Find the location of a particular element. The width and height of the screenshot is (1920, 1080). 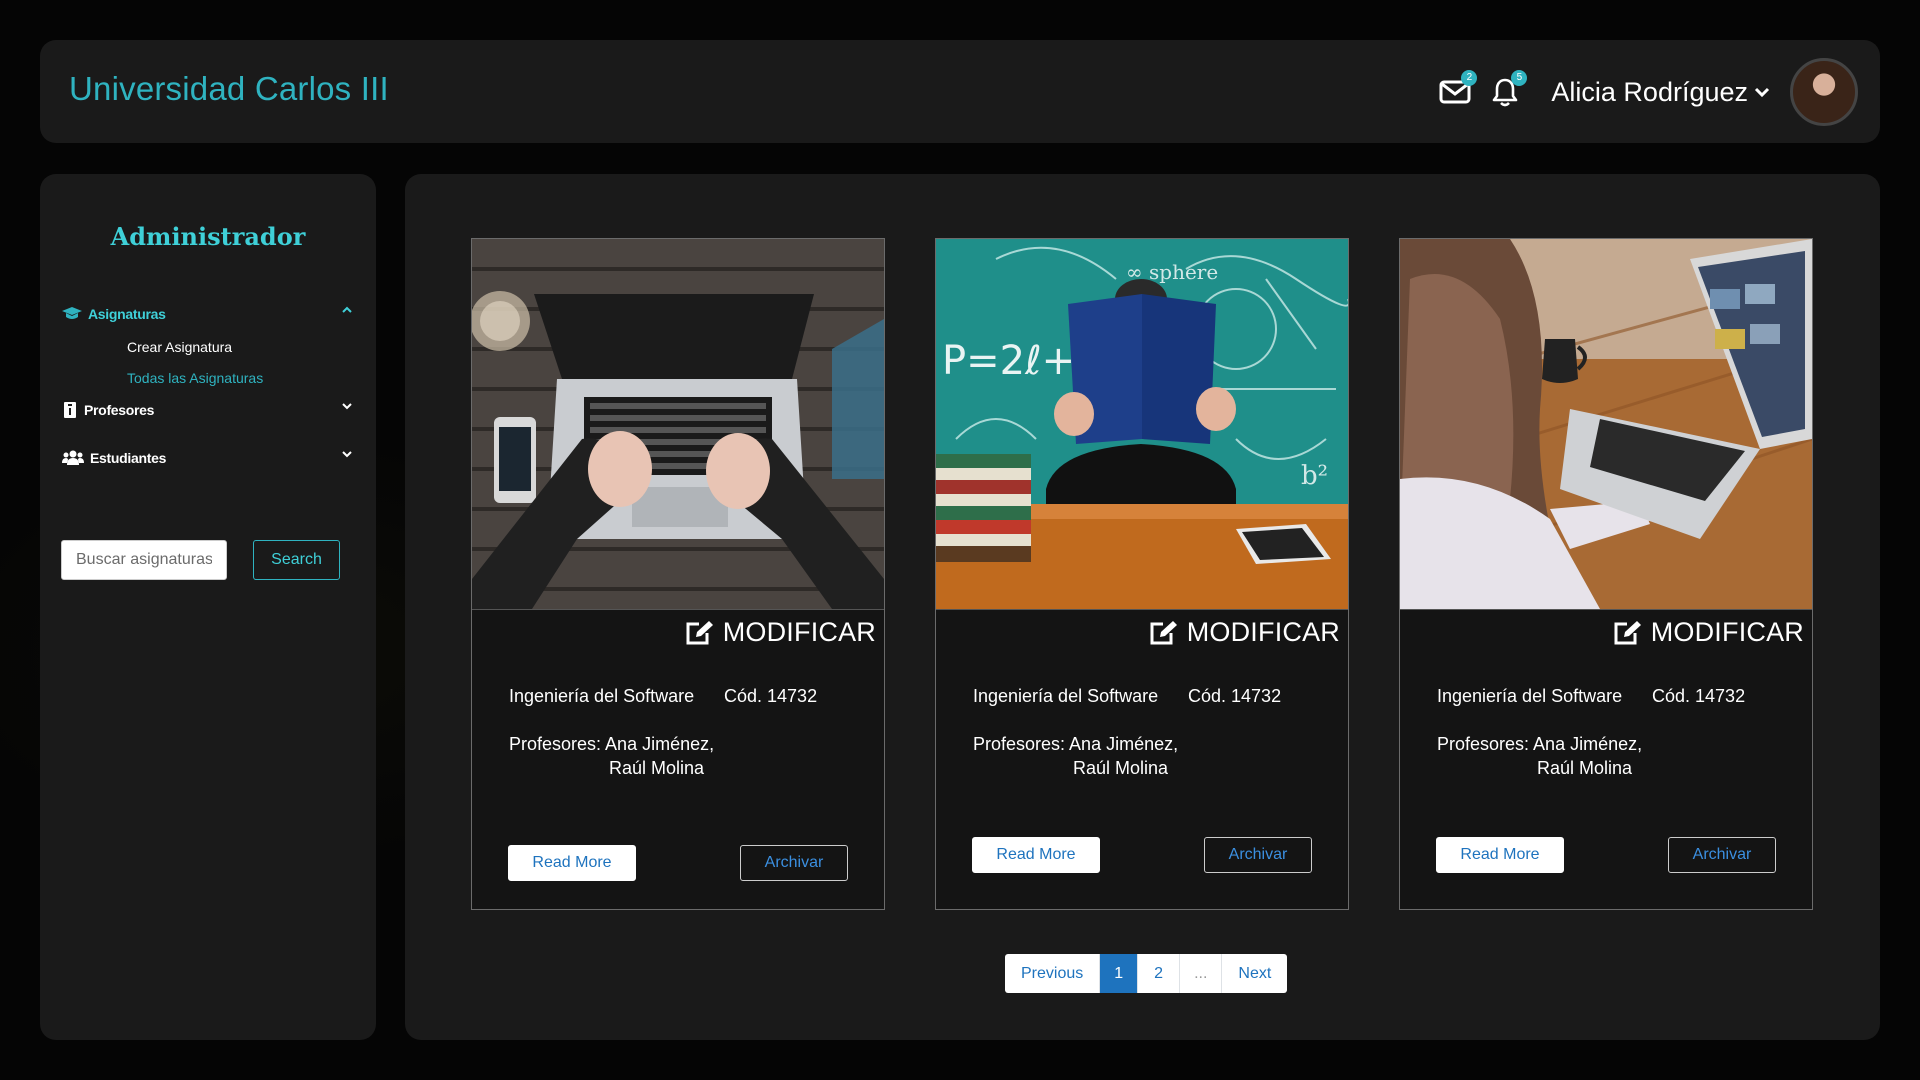

user-name: Alicia Rodríguez is located at coordinates (1649, 92).